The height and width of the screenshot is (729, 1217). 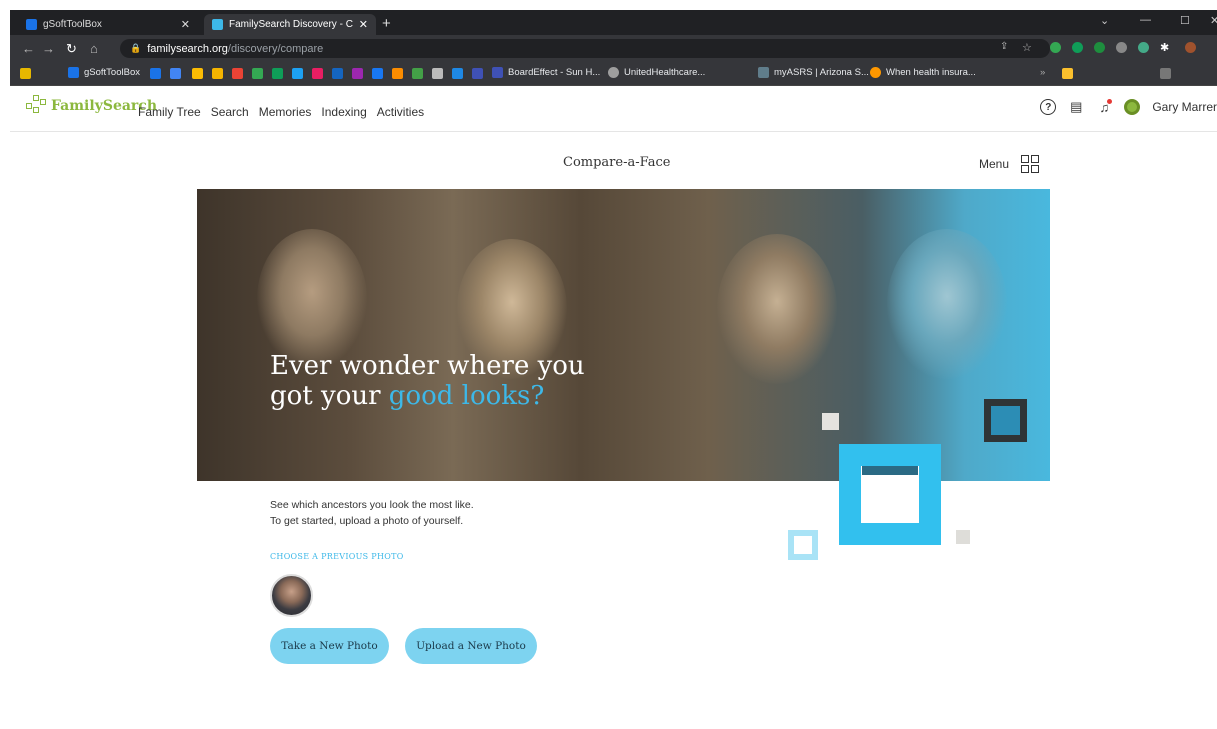 What do you see at coordinates (427, 366) in the screenshot?
I see `hero-line-1: Ever wonder where you` at bounding box center [427, 366].